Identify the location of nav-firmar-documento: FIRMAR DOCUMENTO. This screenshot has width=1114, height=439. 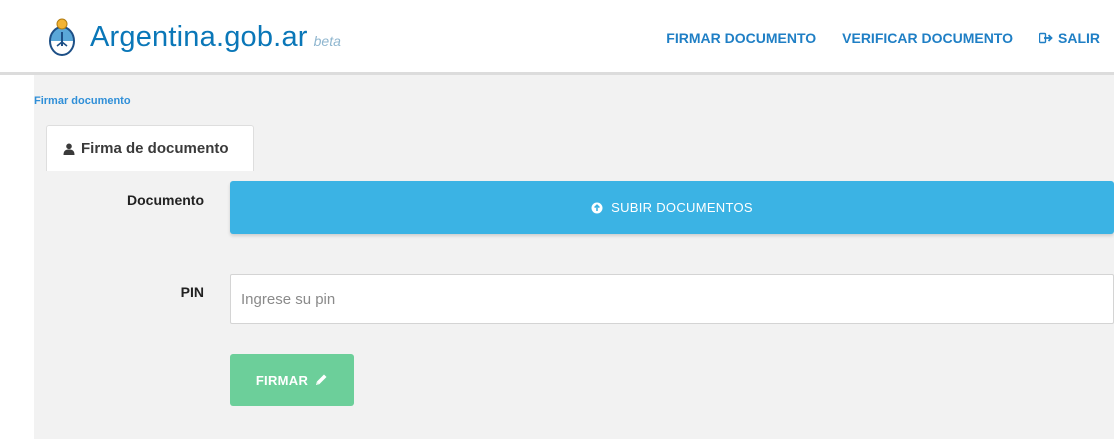
(741, 38).